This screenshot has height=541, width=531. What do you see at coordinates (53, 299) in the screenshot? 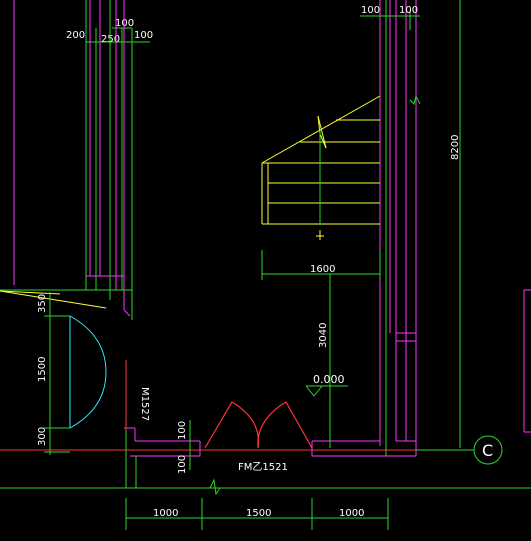
I see `left-landing` at bounding box center [53, 299].